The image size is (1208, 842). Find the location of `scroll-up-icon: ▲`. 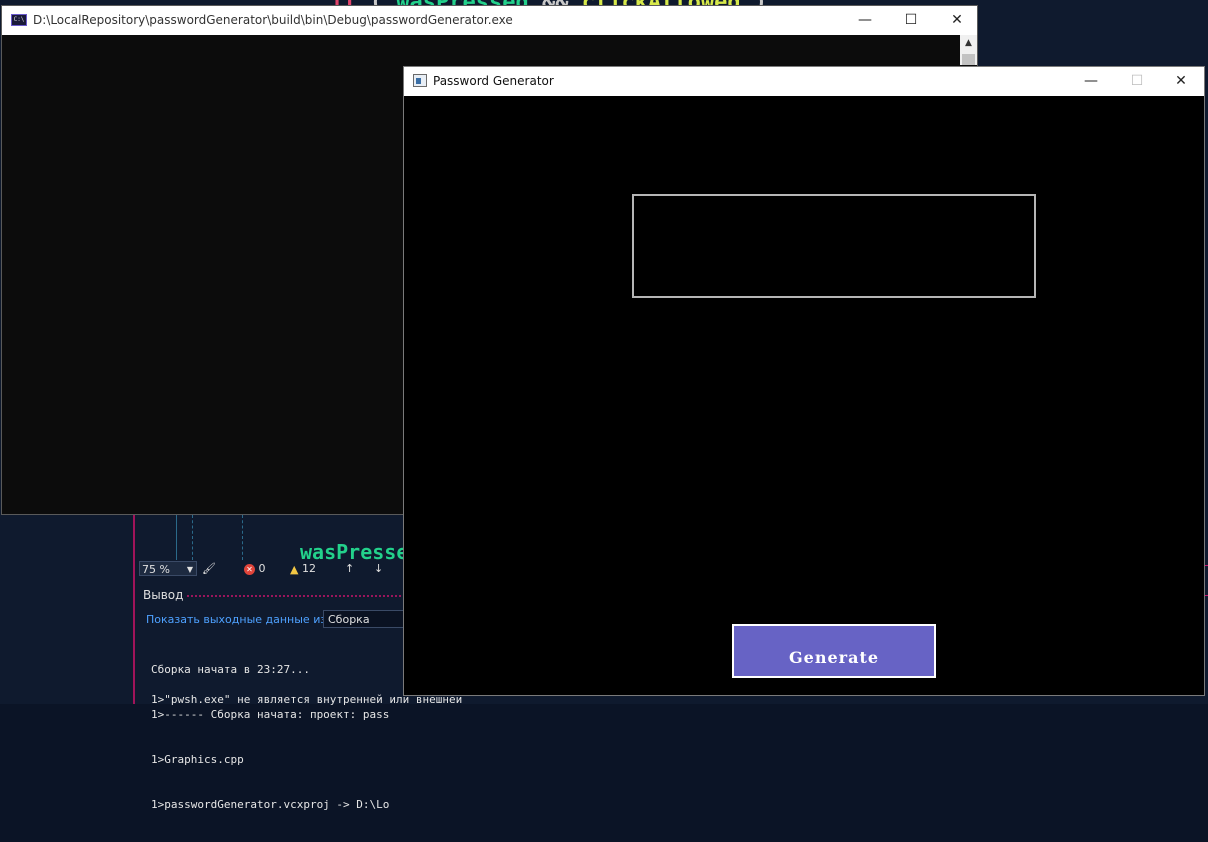

scroll-up-icon: ▲ is located at coordinates (968, 43).